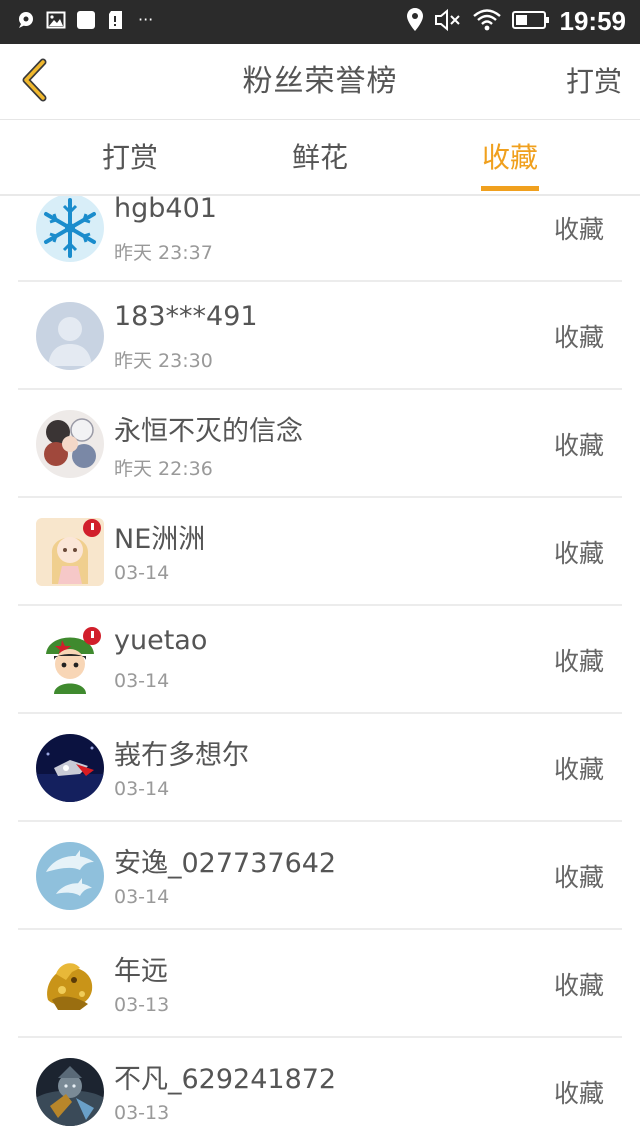 This screenshot has width=640, height=1138. I want to click on status-bar-right-icons: 19:59, so click(516, 21).